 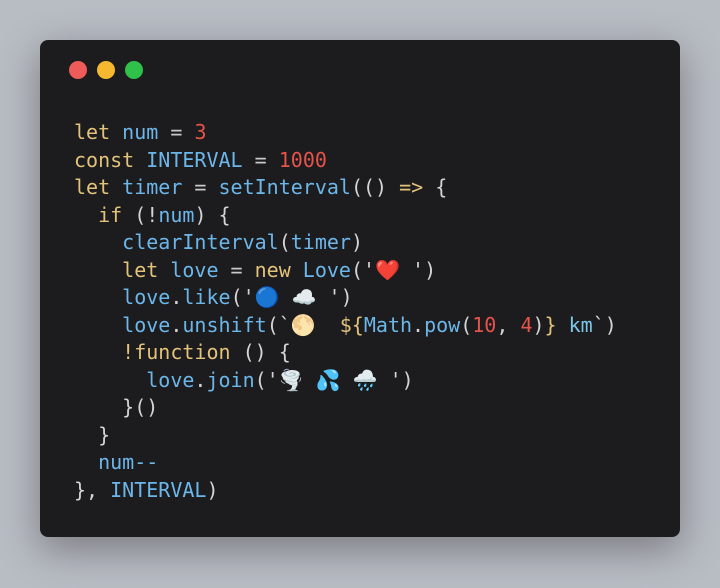 I want to click on code-token: 4, so click(x=526, y=324).